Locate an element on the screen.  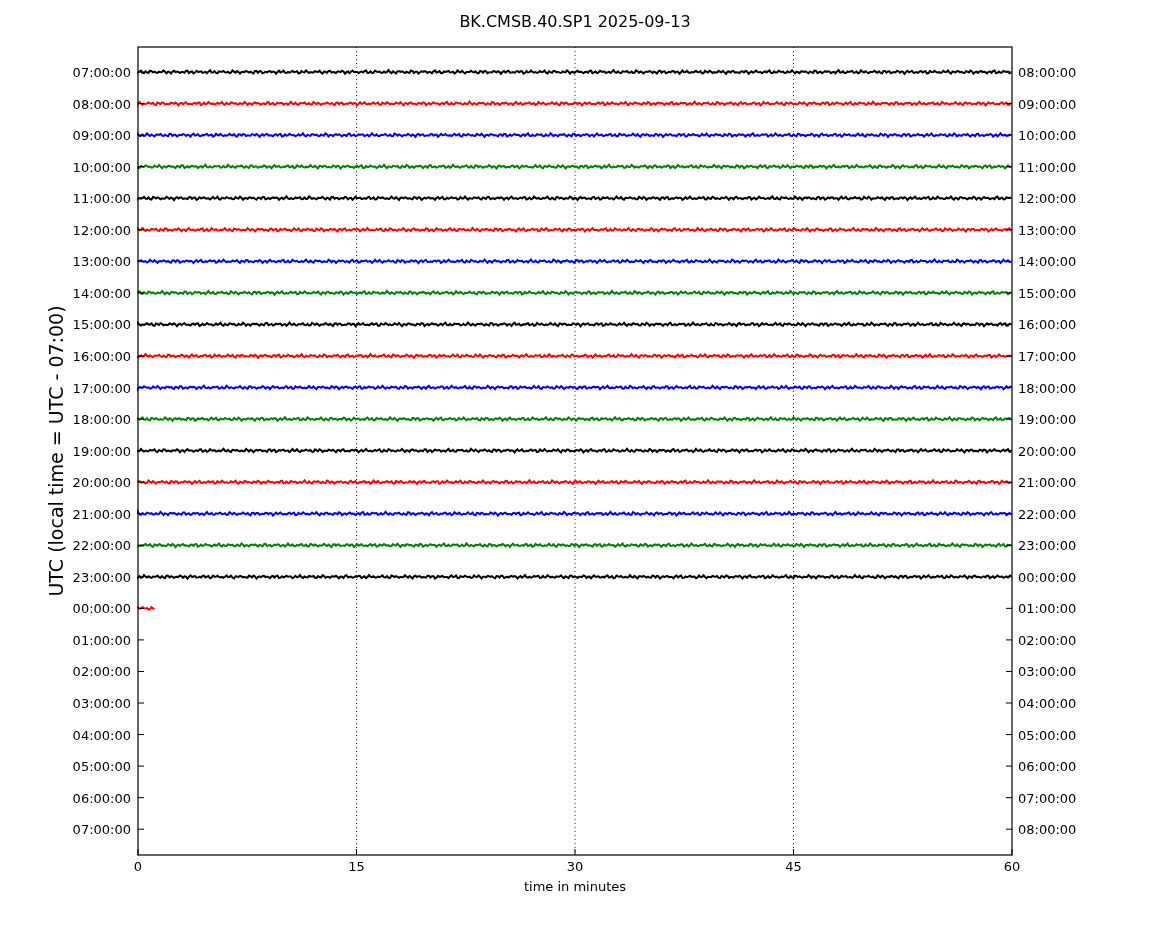
x-axis-label: time in minutes is located at coordinates (575, 886).